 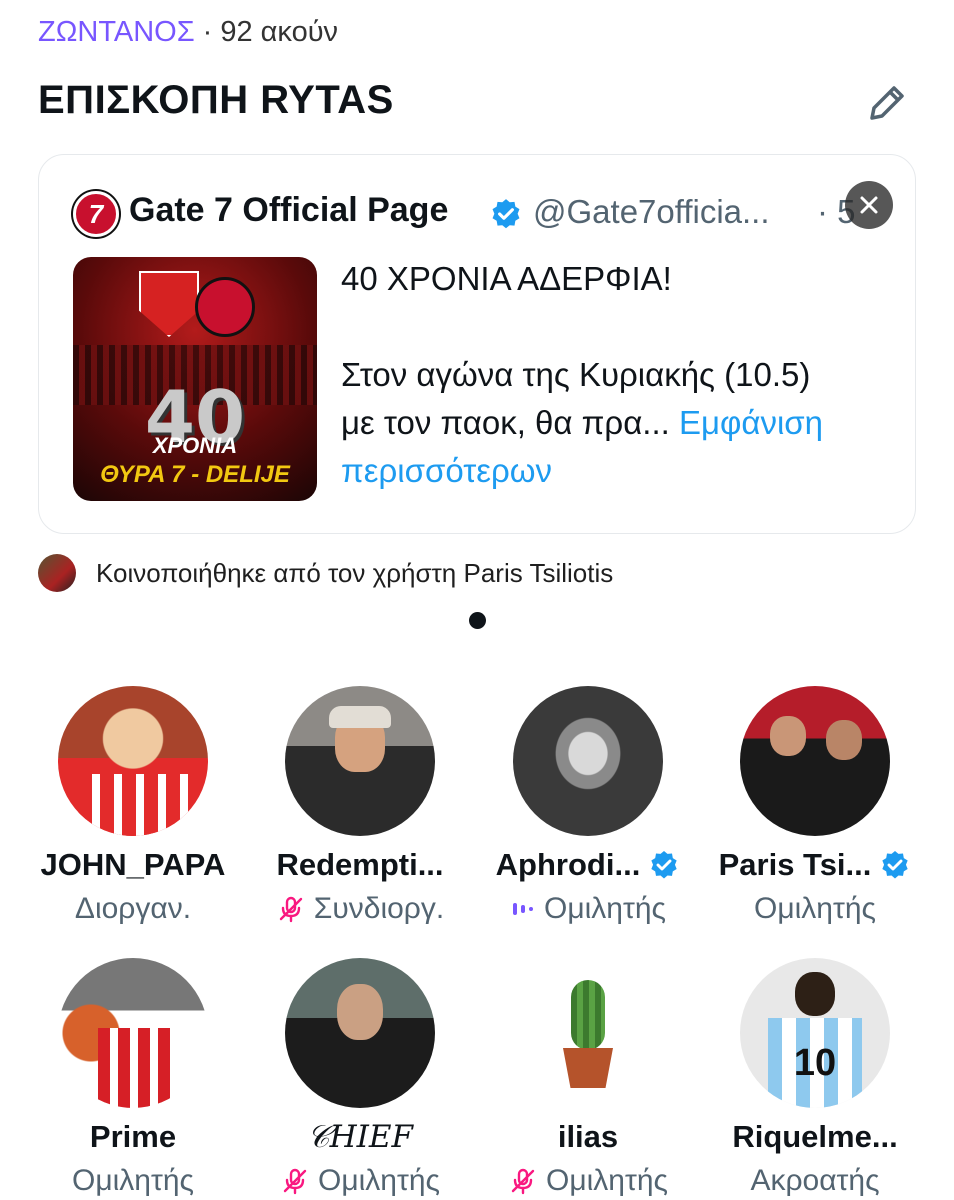 I want to click on participant-name: ilias, so click(x=588, y=1136).